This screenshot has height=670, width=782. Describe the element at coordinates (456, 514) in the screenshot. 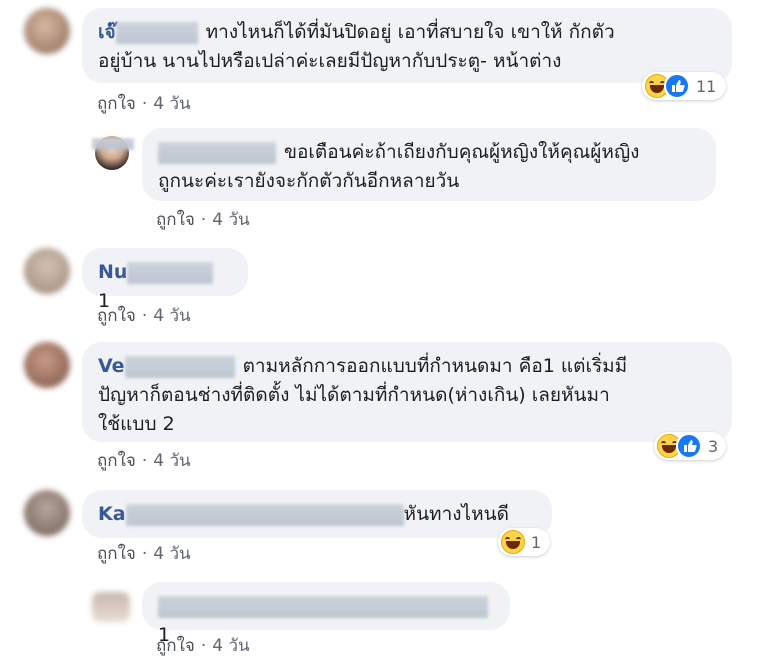

I see `comment-text: หันทางไหนดี` at that location.